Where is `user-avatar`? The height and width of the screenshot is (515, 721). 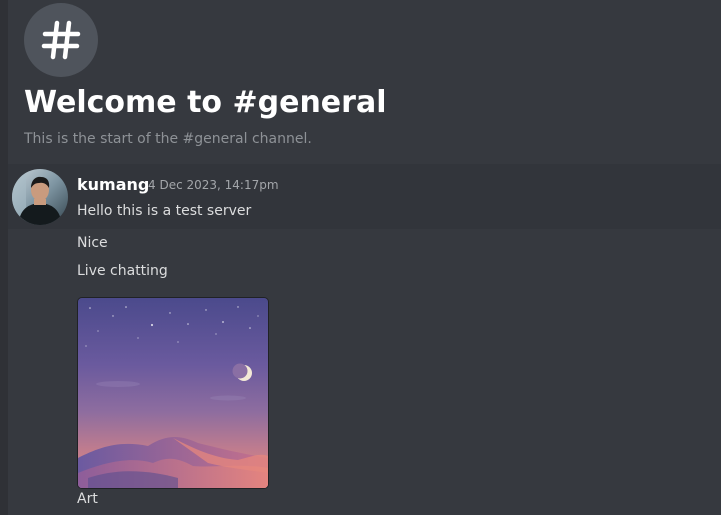 user-avatar is located at coordinates (40, 197).